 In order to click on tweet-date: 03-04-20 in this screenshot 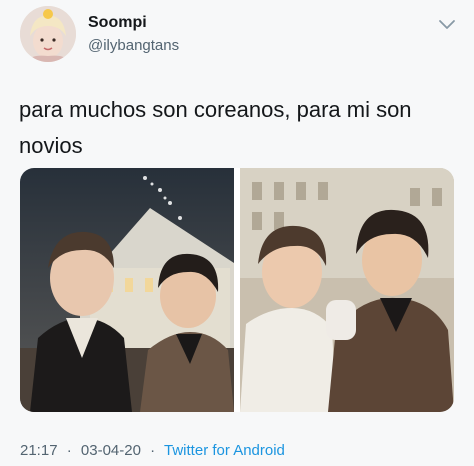, I will do `click(111, 450)`.